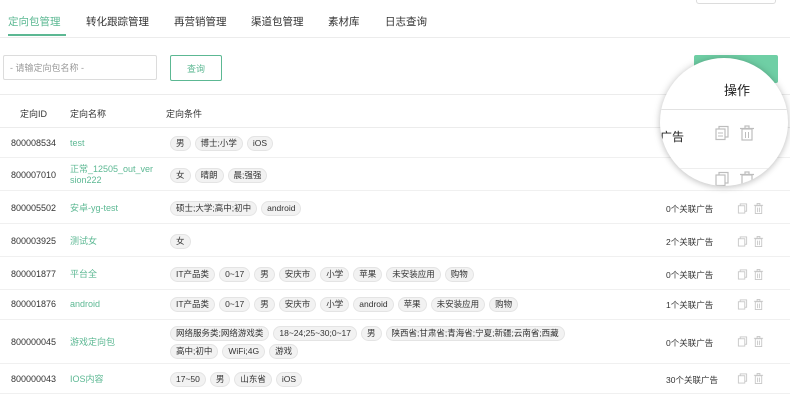 The image size is (790, 400). What do you see at coordinates (253, 379) in the screenshot?
I see `condition-tag: 山东省` at bounding box center [253, 379].